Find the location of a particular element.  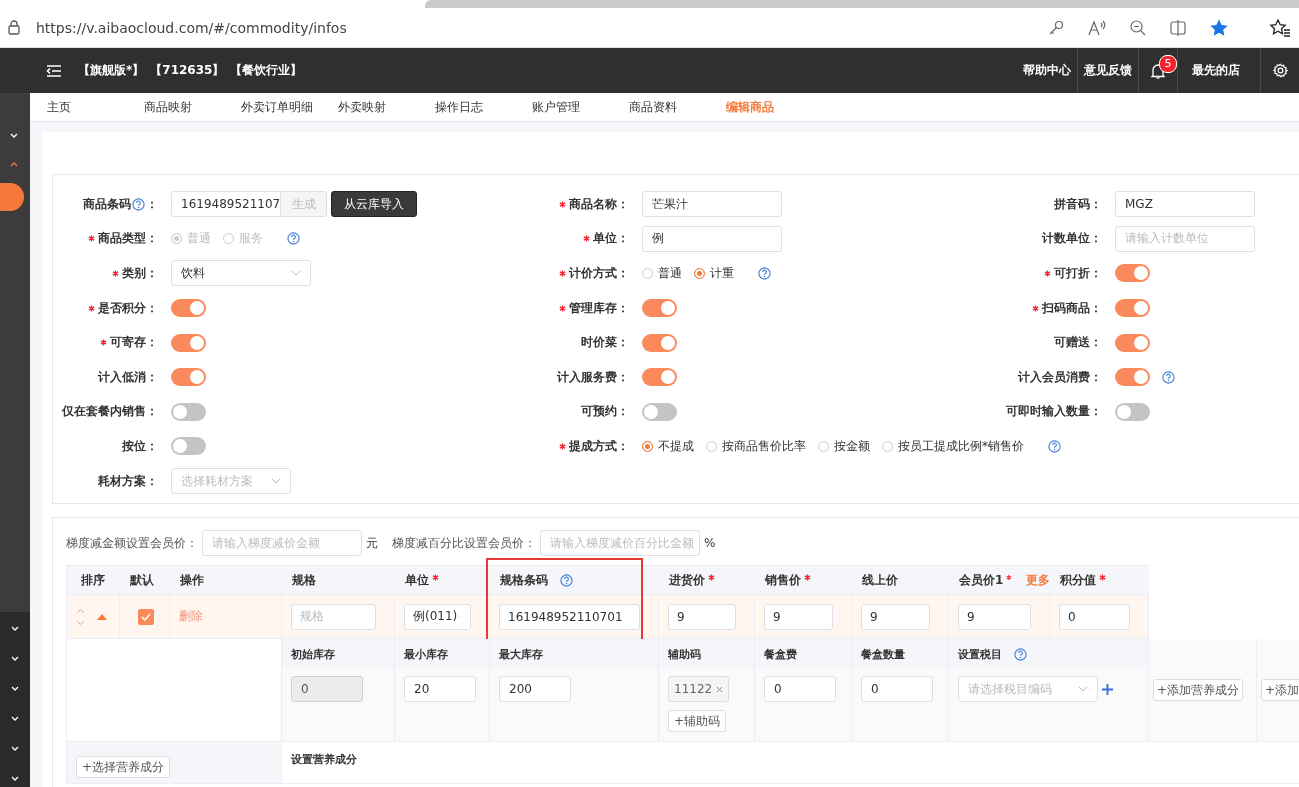

column-header: 规格 is located at coordinates (304, 580).